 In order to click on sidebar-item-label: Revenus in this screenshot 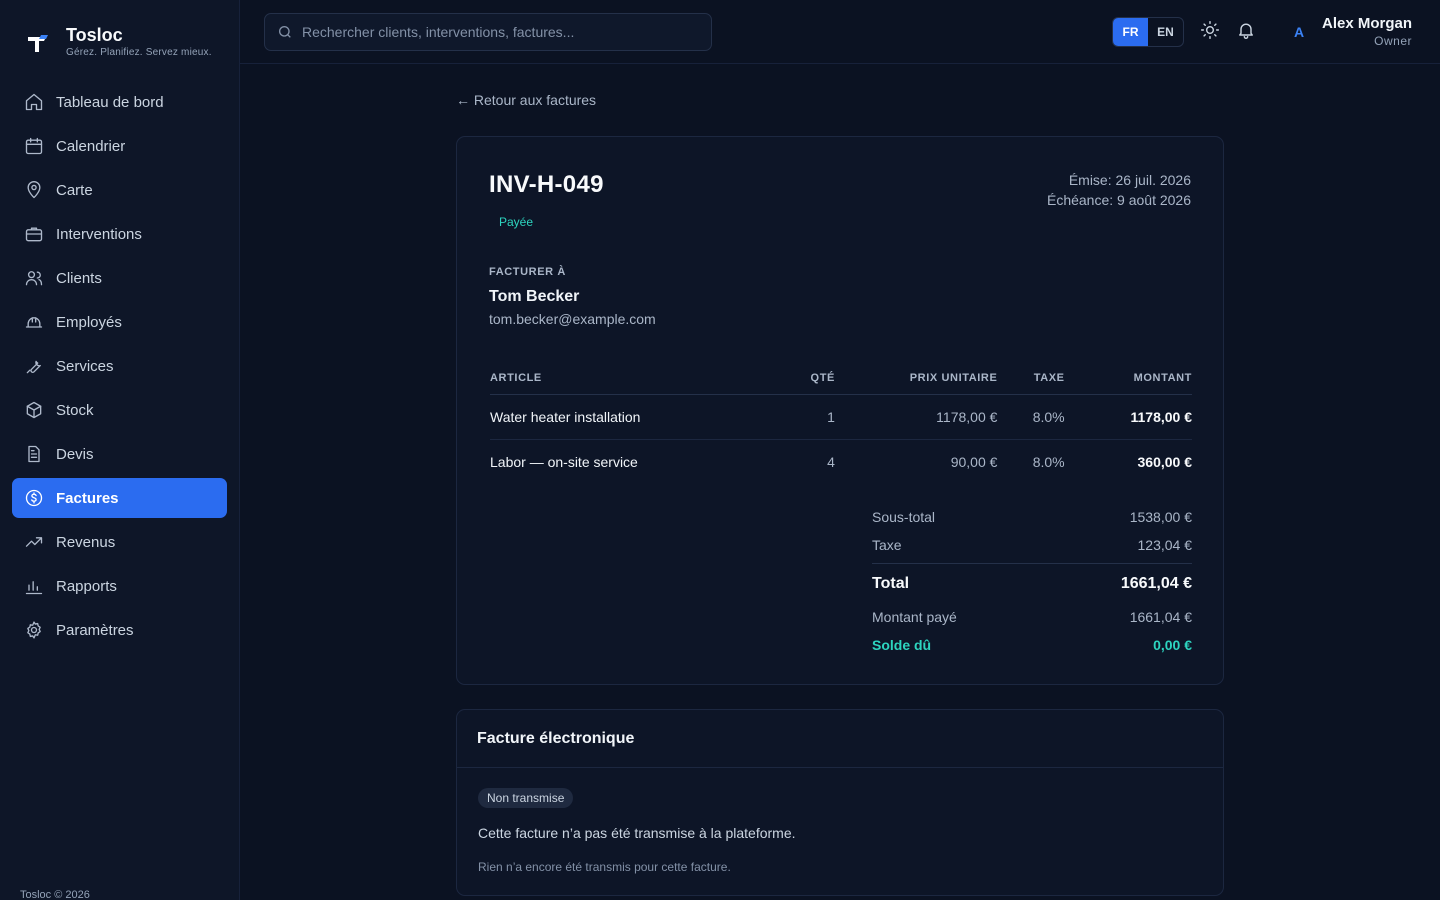, I will do `click(86, 542)`.